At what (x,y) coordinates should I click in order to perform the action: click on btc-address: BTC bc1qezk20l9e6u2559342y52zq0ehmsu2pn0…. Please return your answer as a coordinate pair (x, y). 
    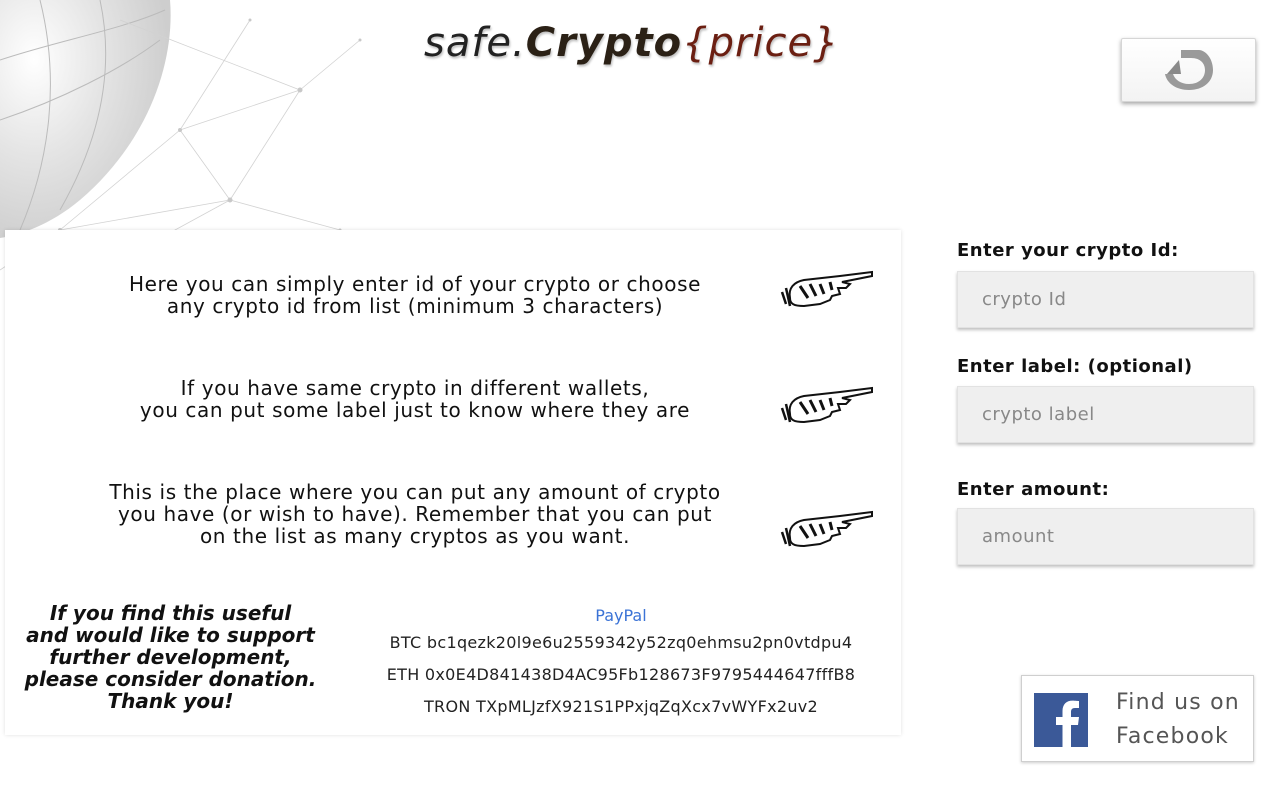
    Looking at the image, I should click on (621, 642).